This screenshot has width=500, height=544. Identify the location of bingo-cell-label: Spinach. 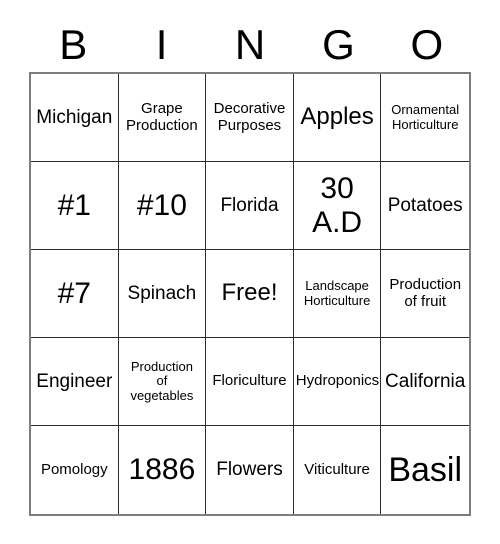
(162, 293).